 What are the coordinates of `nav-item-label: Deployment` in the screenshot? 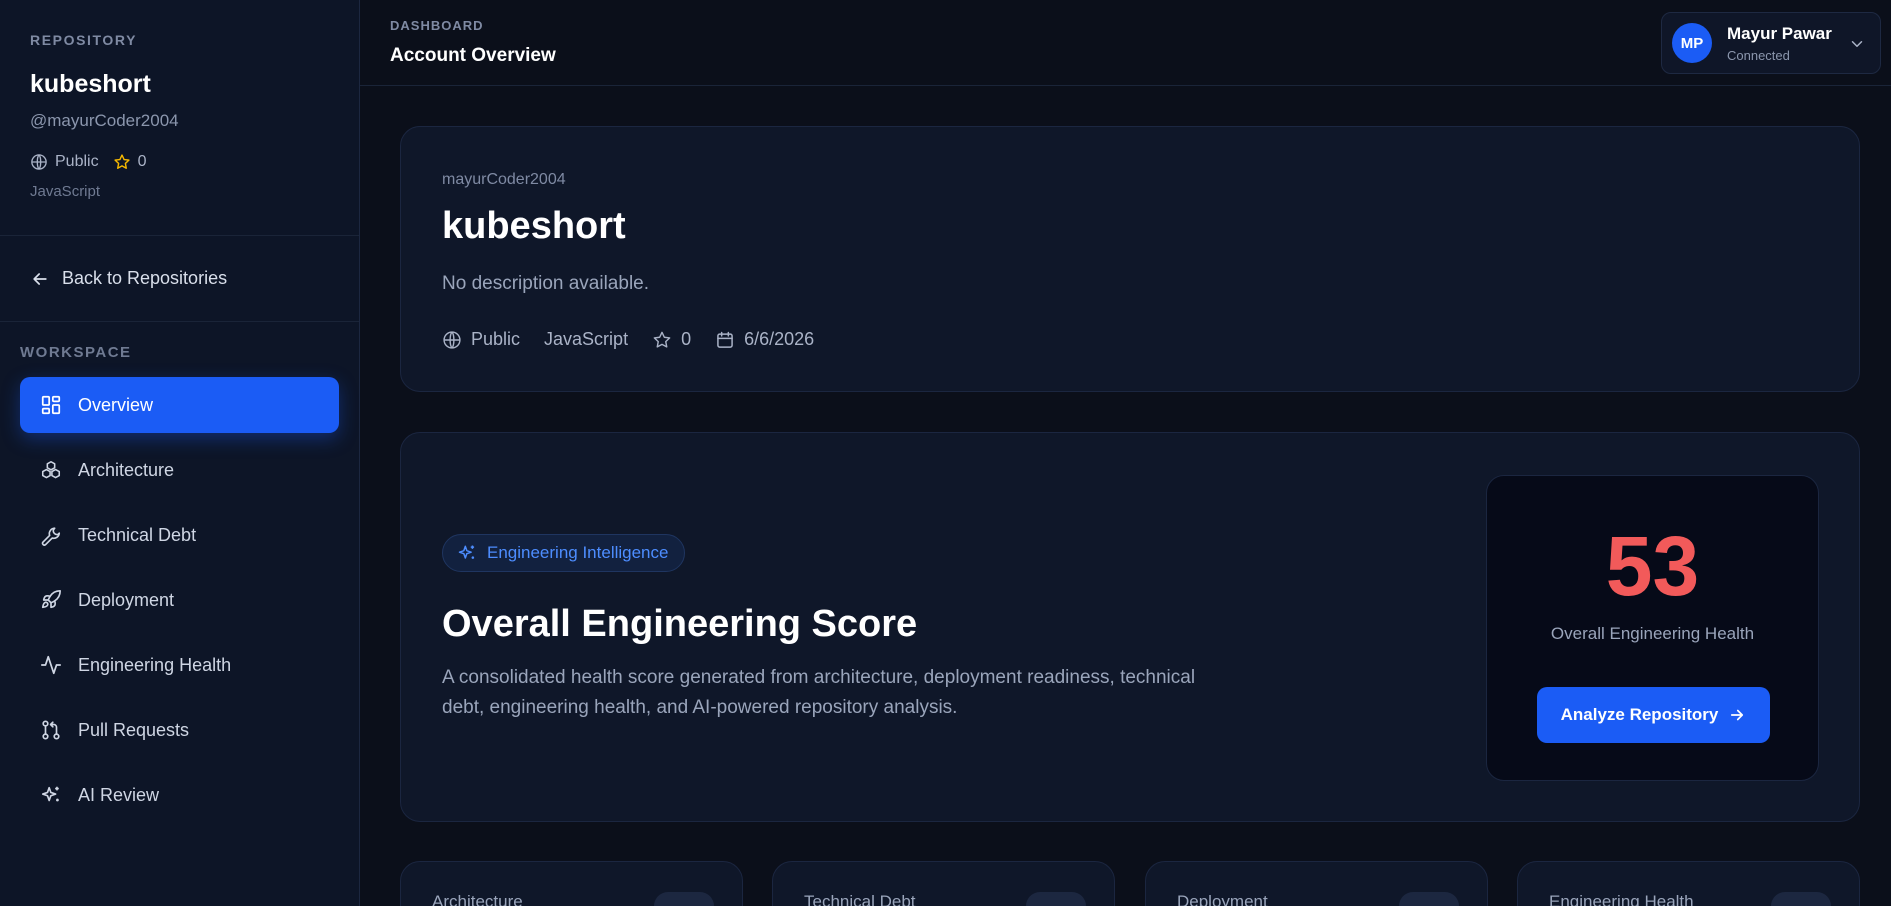 It's located at (126, 599).